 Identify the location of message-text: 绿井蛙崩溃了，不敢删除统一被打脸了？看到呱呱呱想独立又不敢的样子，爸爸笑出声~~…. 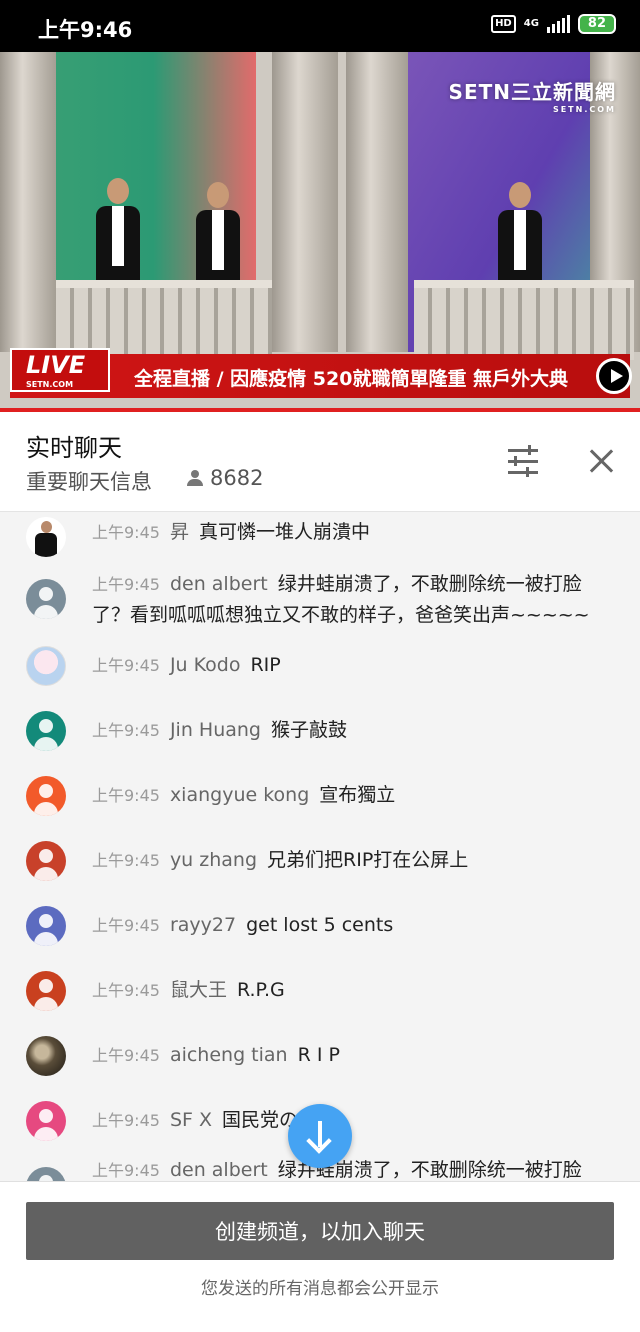
(341, 599).